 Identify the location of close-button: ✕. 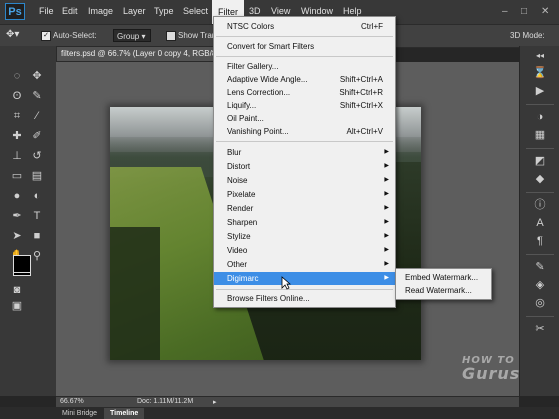
(545, 11).